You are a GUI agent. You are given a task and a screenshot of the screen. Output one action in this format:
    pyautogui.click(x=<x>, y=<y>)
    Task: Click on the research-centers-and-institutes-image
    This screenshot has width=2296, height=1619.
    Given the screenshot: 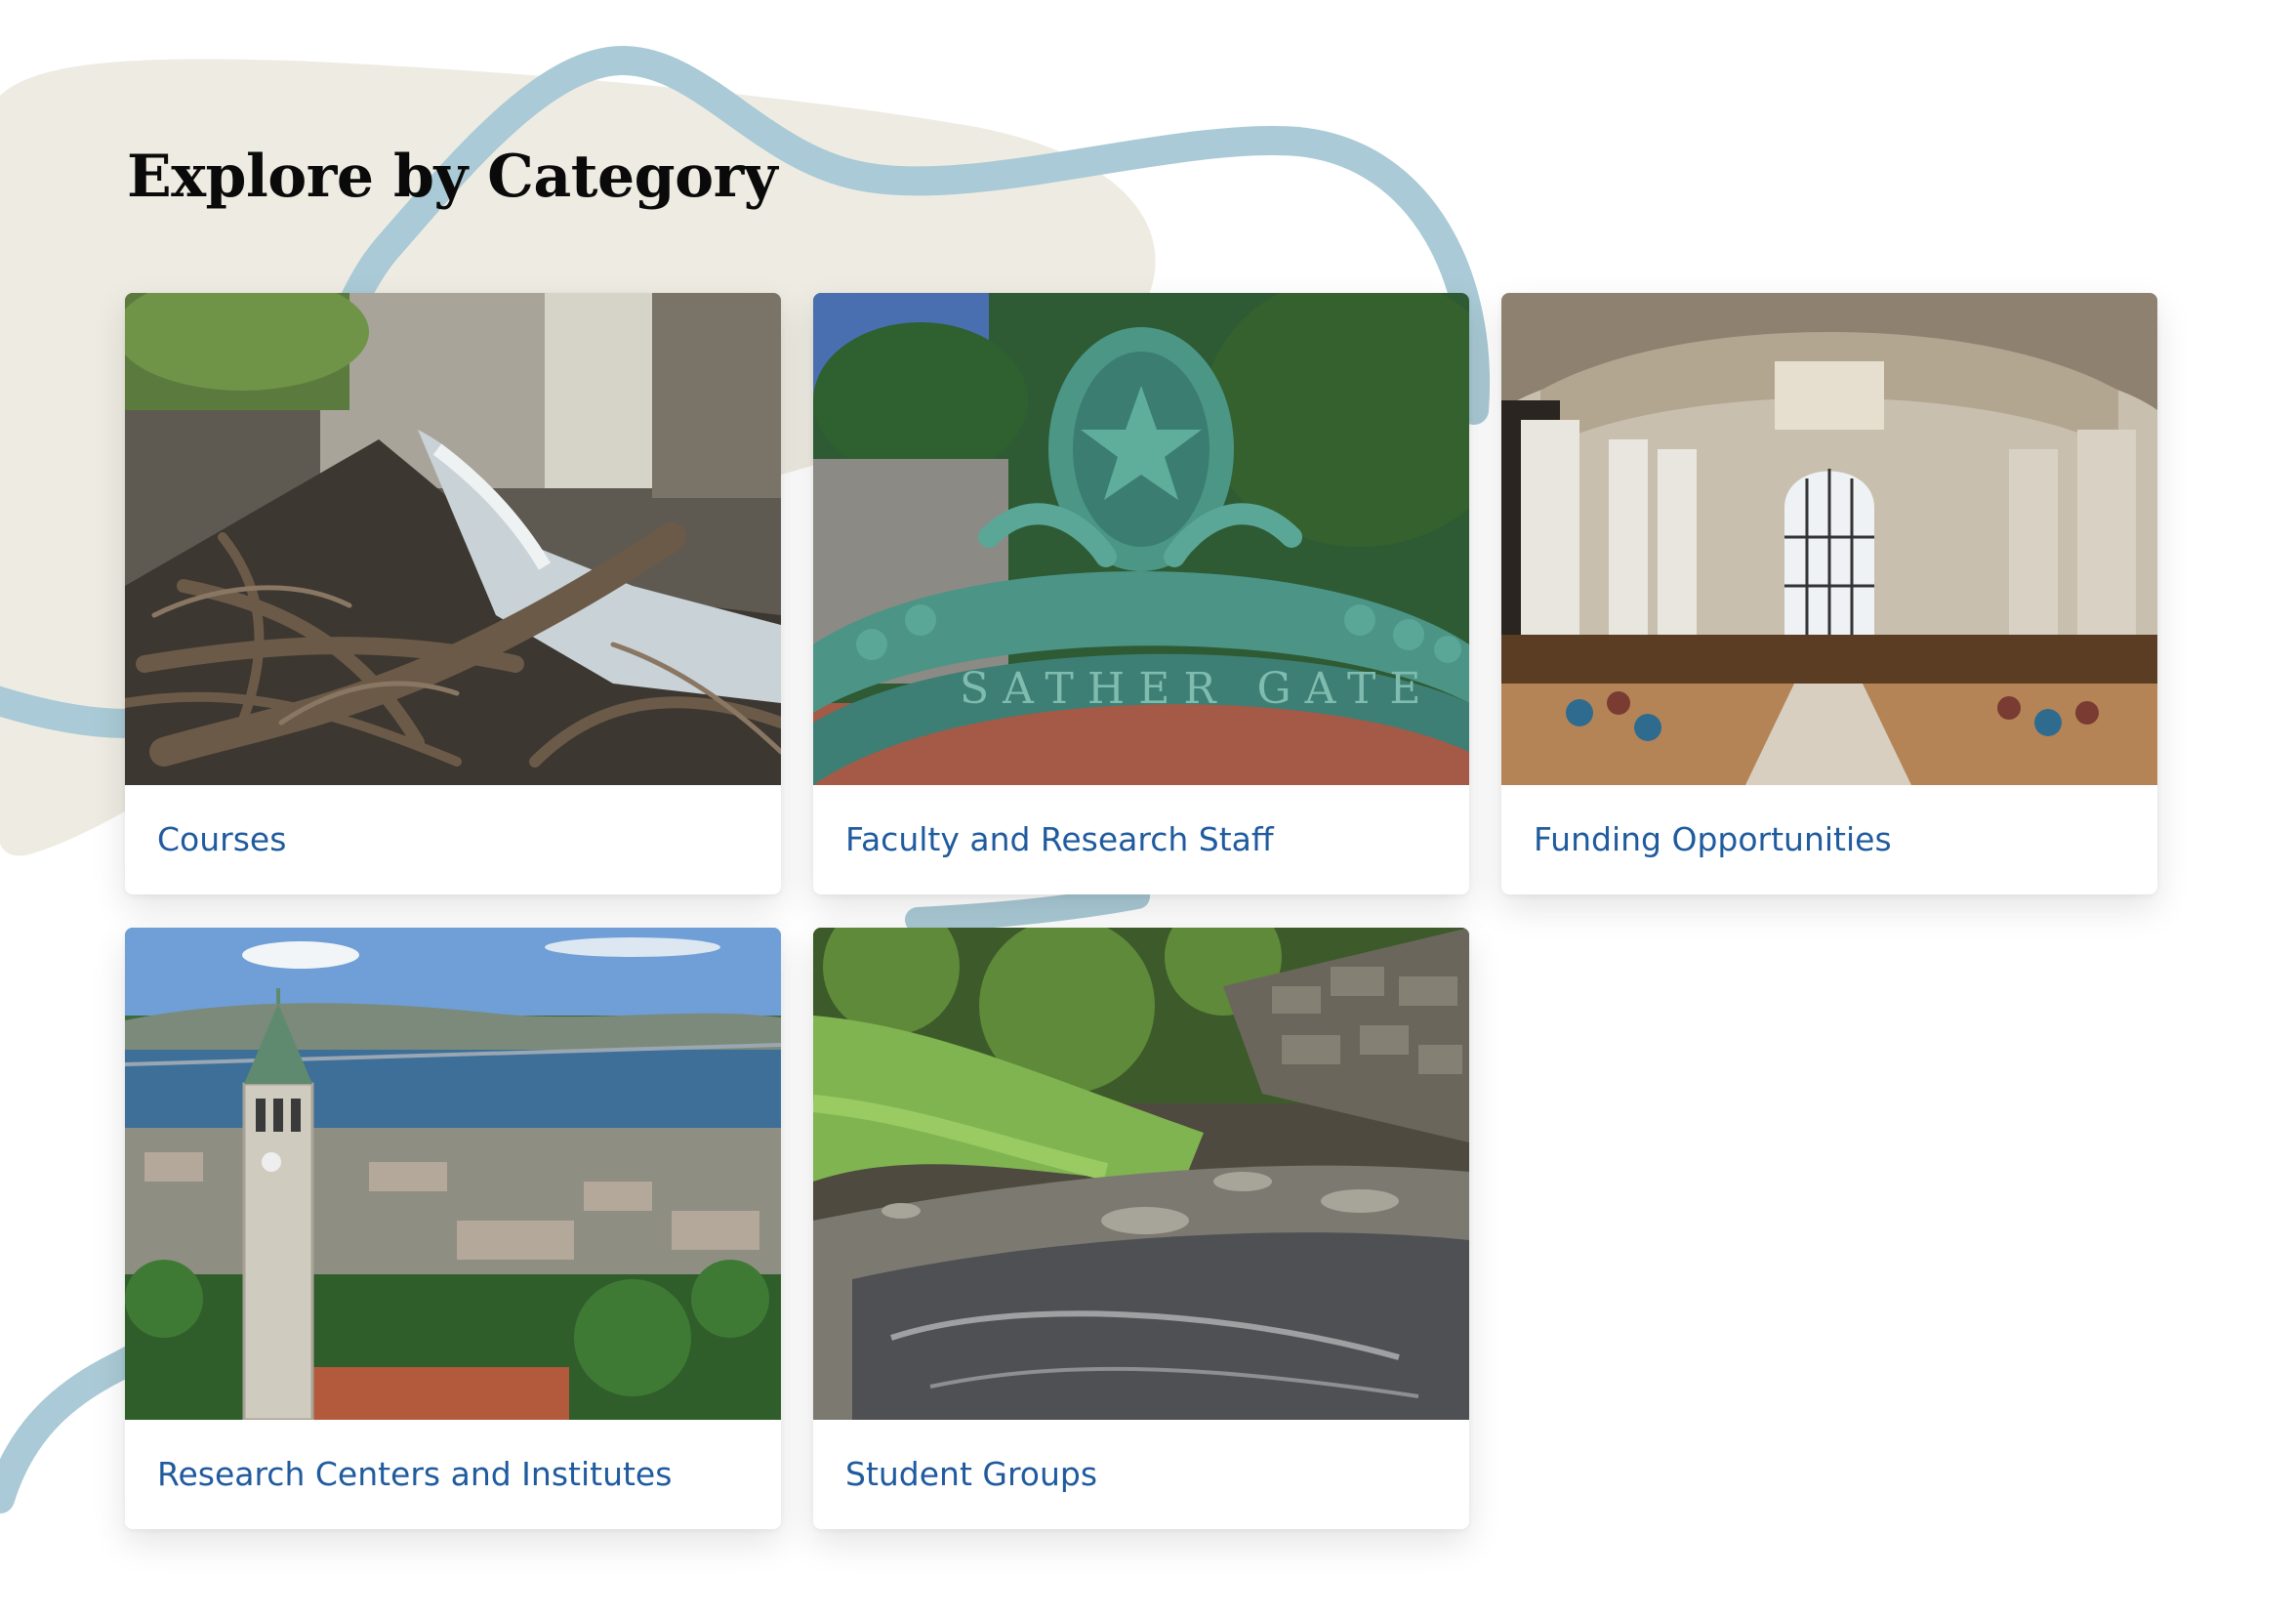 What is the action you would take?
    pyautogui.click(x=453, y=1174)
    